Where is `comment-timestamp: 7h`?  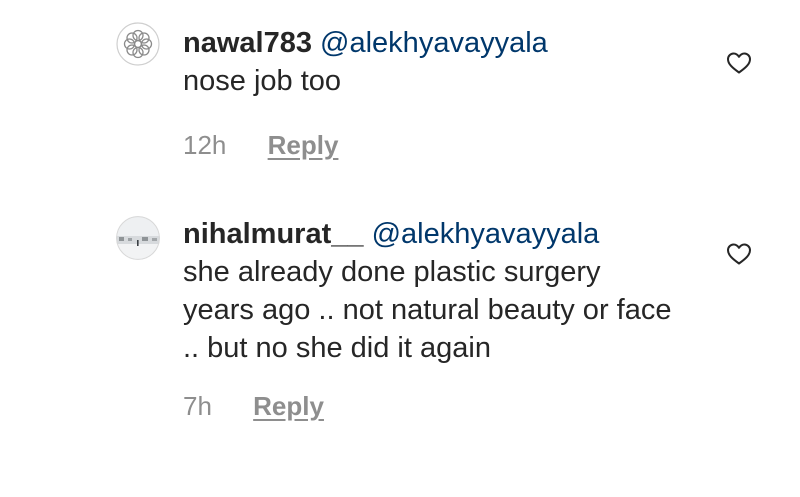
comment-timestamp: 7h is located at coordinates (197, 406).